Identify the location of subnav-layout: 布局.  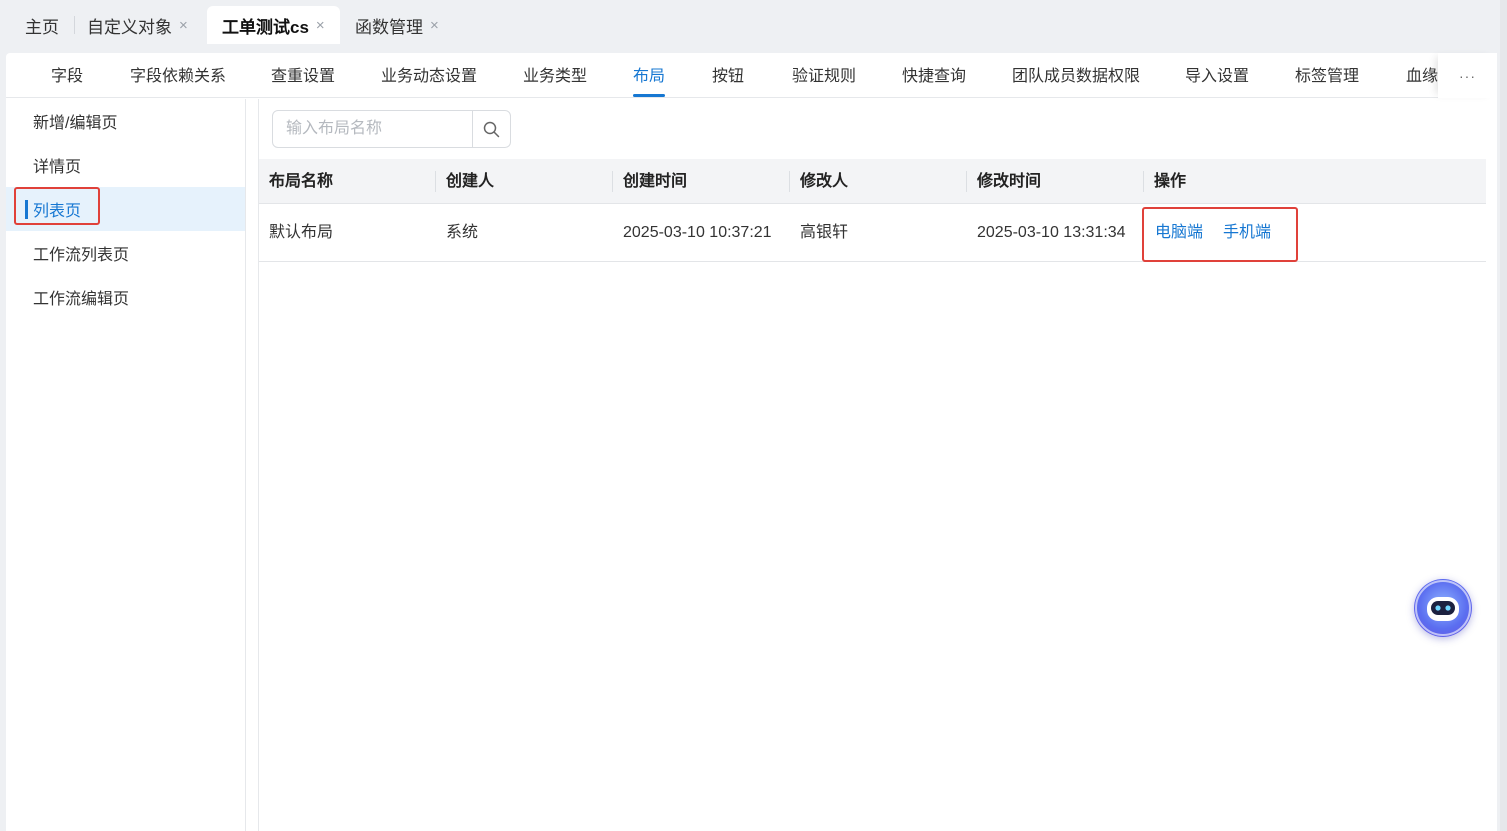
(649, 75).